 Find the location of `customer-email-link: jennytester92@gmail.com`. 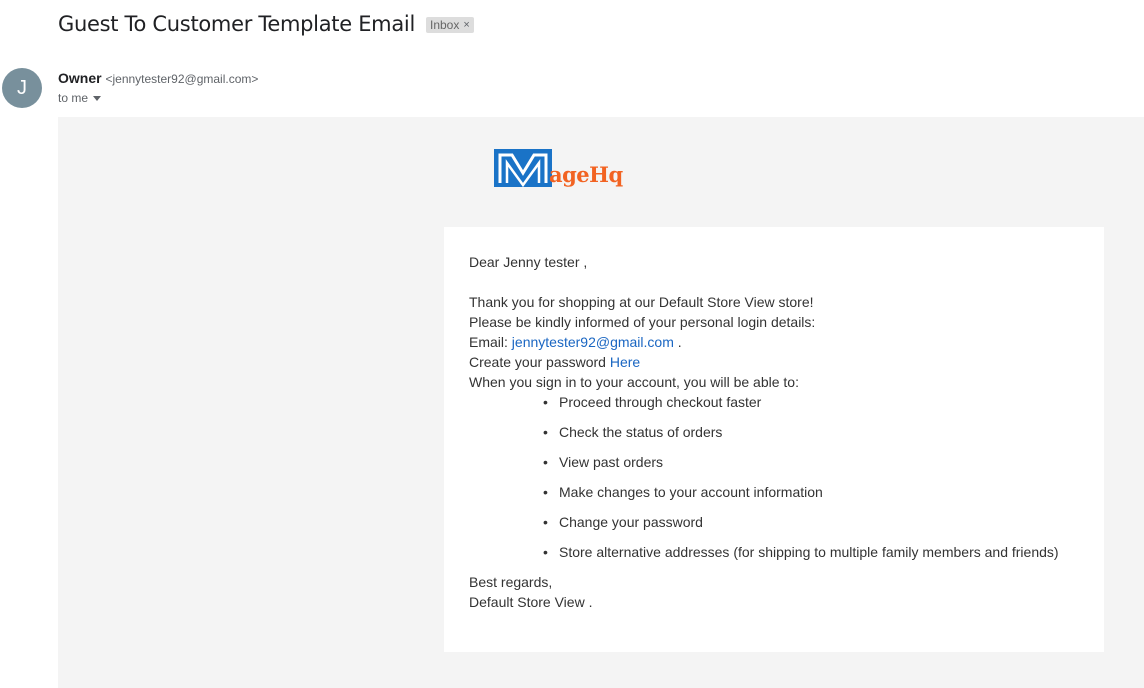

customer-email-link: jennytester92@gmail.com is located at coordinates (593, 342).